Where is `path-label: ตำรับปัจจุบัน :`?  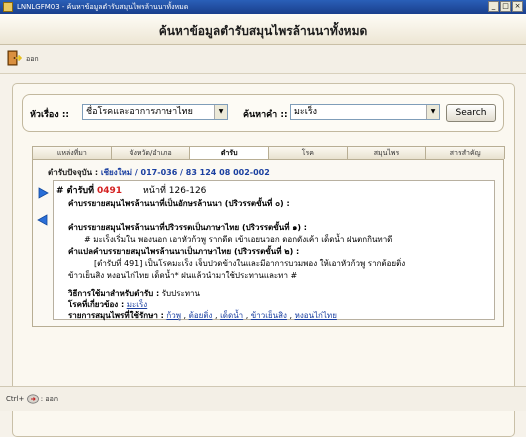 path-label: ตำรับปัจจุบัน : is located at coordinates (73, 172).